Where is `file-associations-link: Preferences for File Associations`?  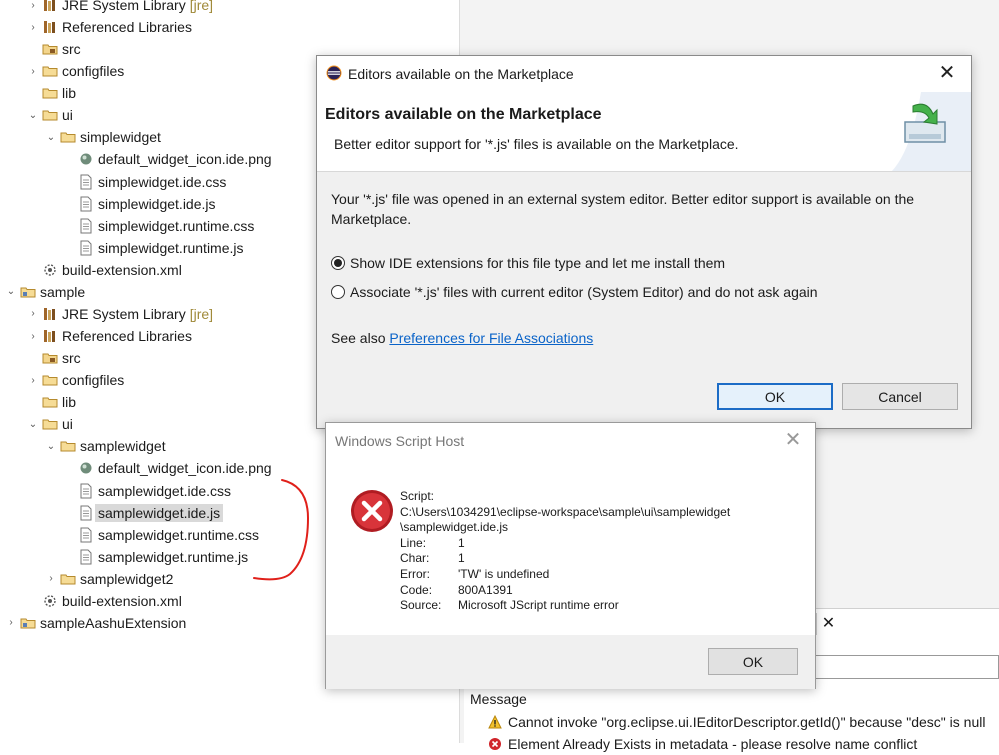
file-associations-link: Preferences for File Associations is located at coordinates (491, 338).